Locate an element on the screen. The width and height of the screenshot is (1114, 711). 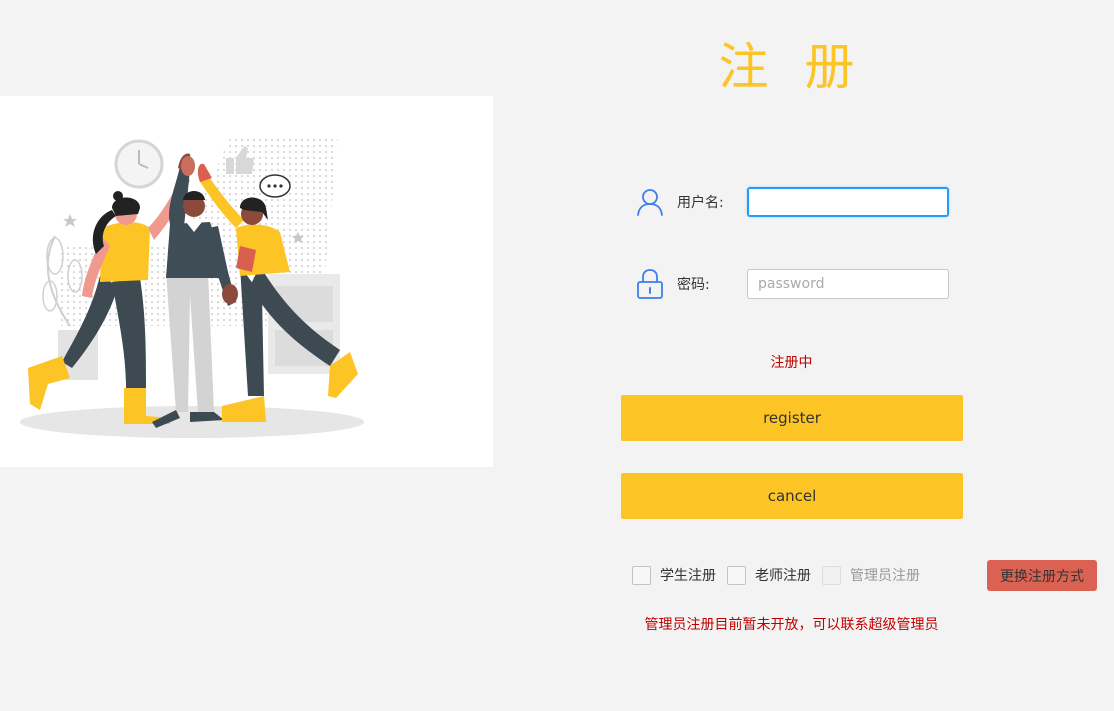
username-row: 用户名: is located at coordinates (791, 202).